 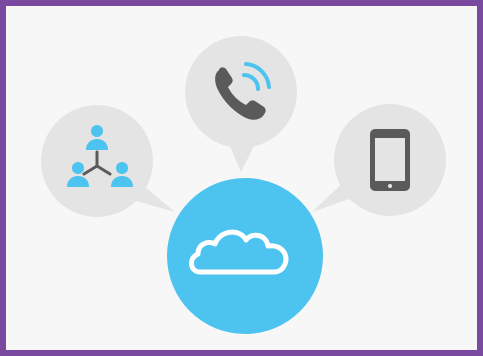 I want to click on cloud-circle, so click(x=245, y=256).